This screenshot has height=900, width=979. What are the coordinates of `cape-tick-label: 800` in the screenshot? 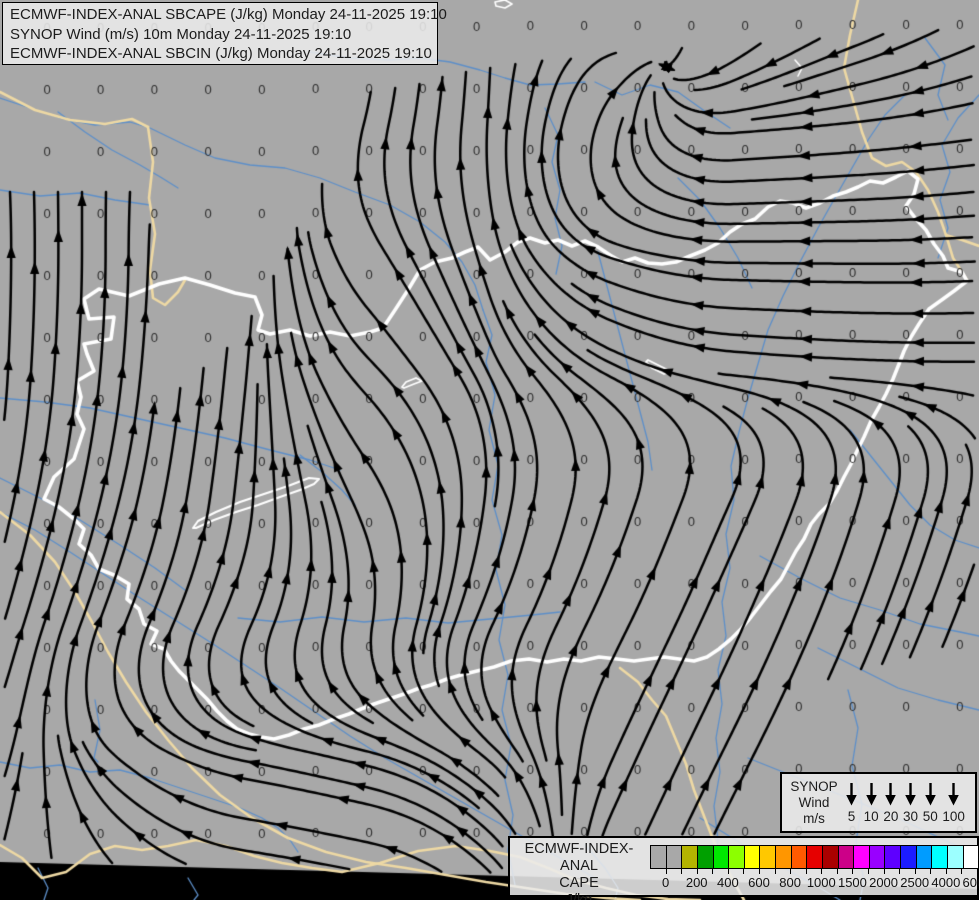 It's located at (790, 882).